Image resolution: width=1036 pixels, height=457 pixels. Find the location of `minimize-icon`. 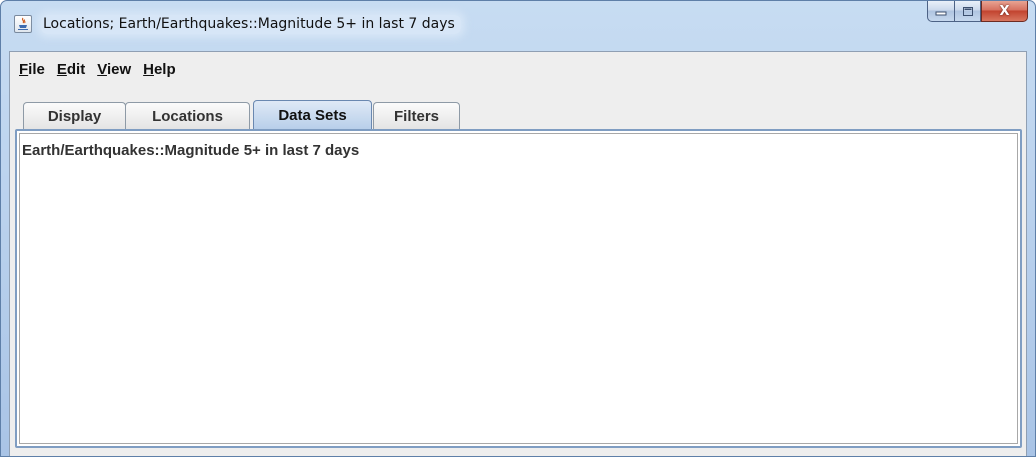

minimize-icon is located at coordinates (941, 13).